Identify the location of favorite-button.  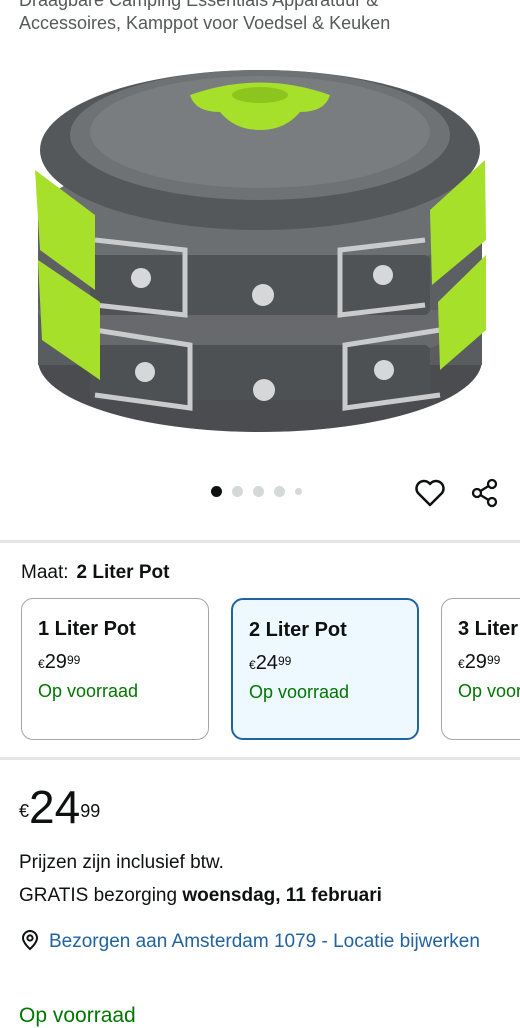
(430, 493).